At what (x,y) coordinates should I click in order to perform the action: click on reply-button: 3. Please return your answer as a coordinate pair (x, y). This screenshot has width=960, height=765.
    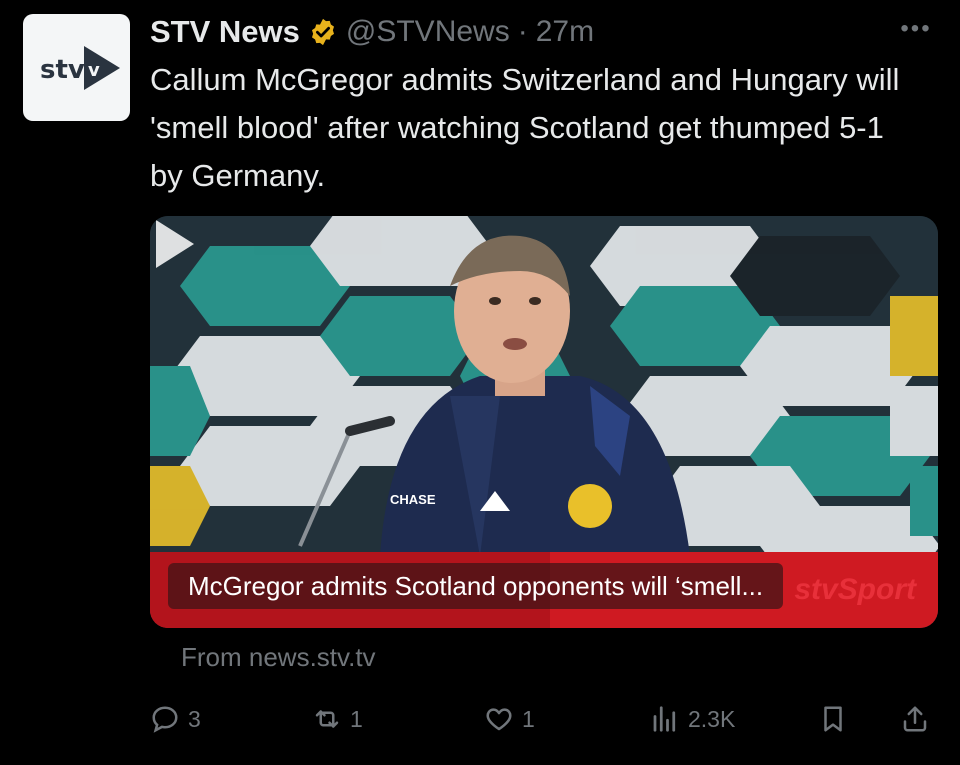
    Looking at the image, I should click on (175, 719).